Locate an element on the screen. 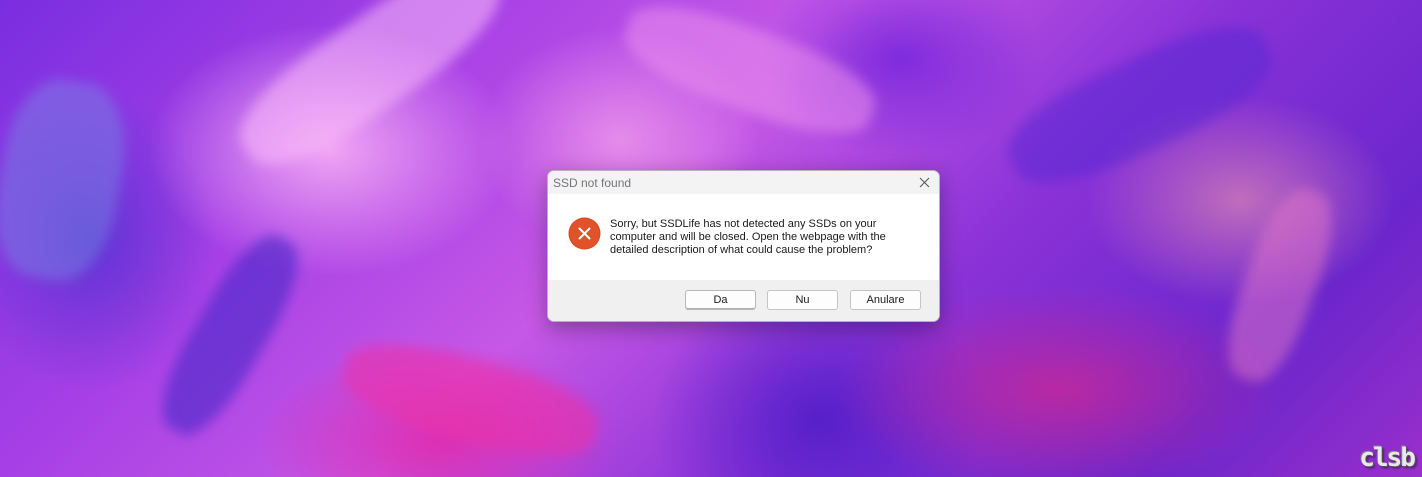  no-button: Nu is located at coordinates (802, 300).